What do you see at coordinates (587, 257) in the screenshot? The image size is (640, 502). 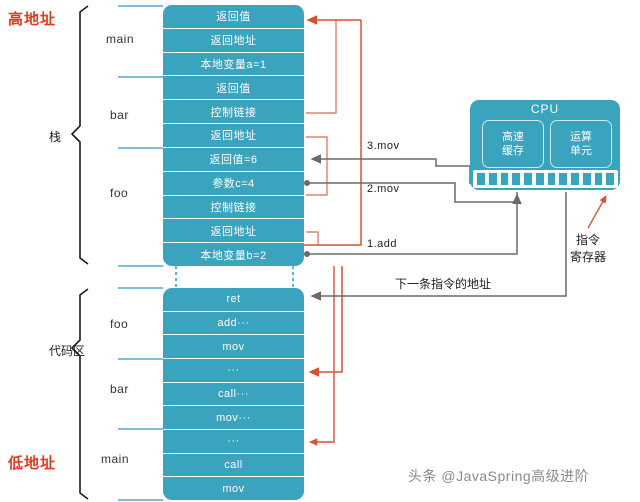 I see `instruction-register-line2: 寄存器` at bounding box center [587, 257].